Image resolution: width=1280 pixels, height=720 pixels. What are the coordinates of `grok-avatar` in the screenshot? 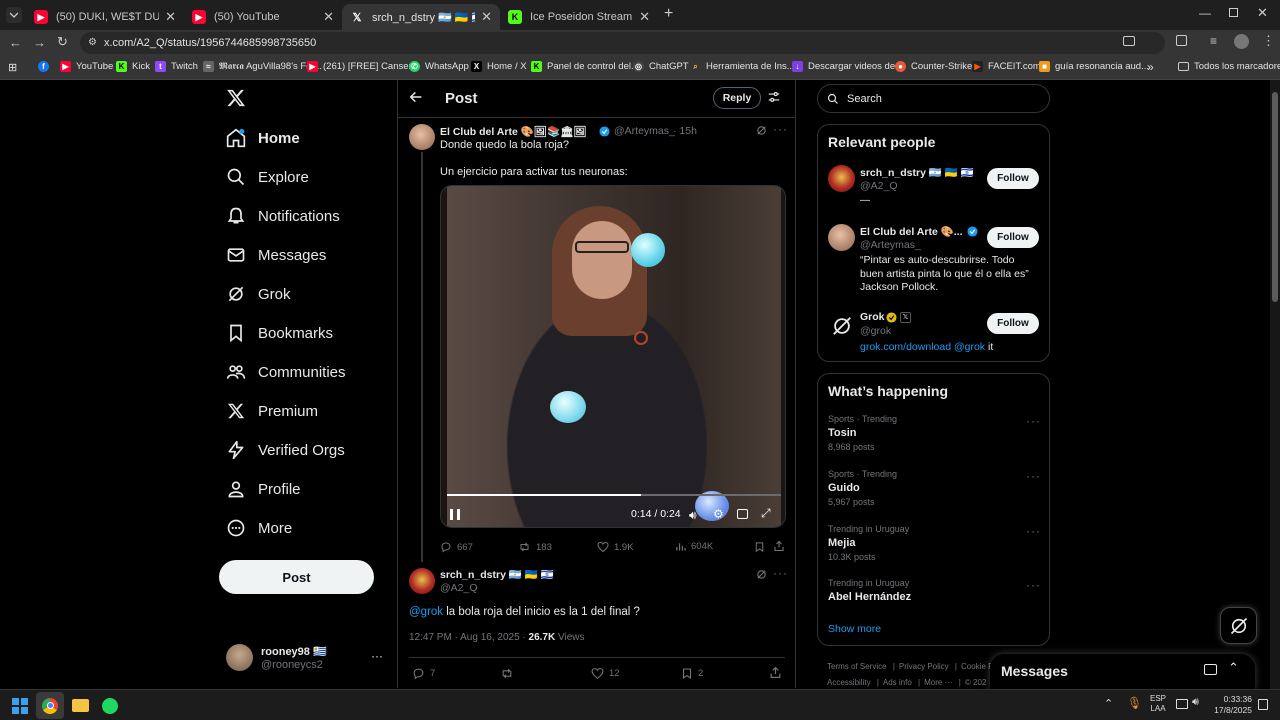 It's located at (841, 325).